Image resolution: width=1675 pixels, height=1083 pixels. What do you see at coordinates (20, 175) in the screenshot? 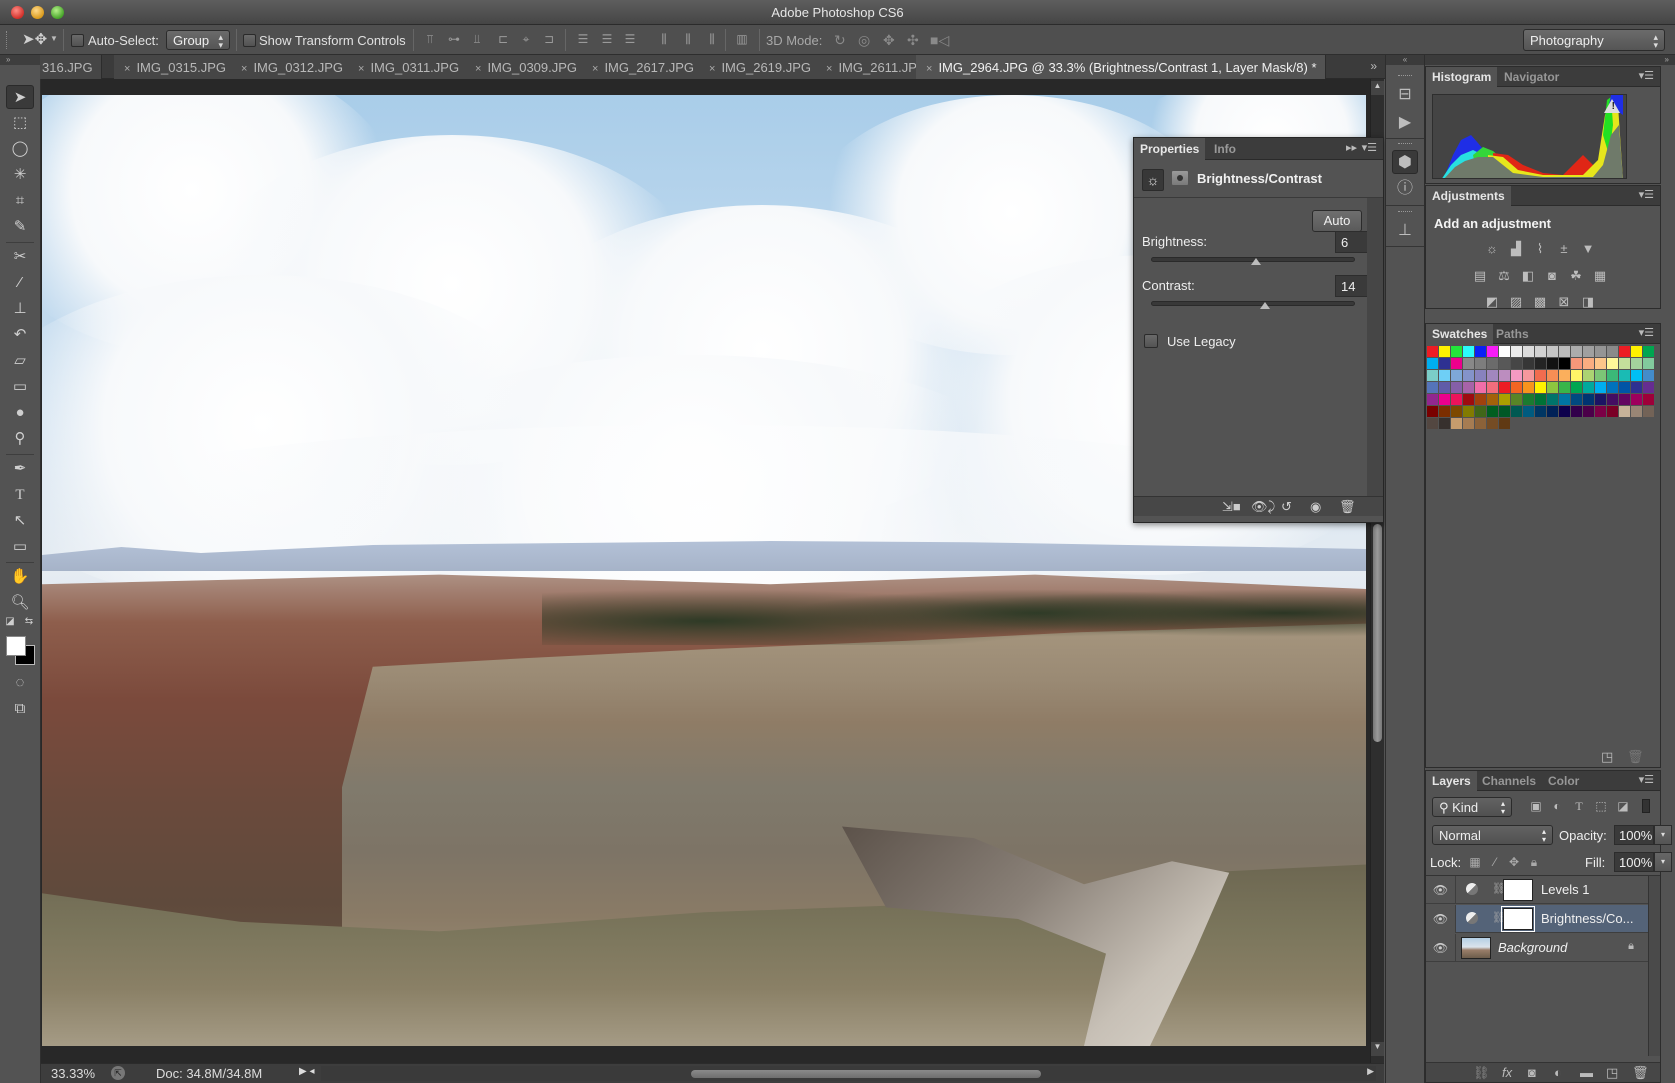
I see `magic-wand-tool-icon: ✳` at bounding box center [20, 175].